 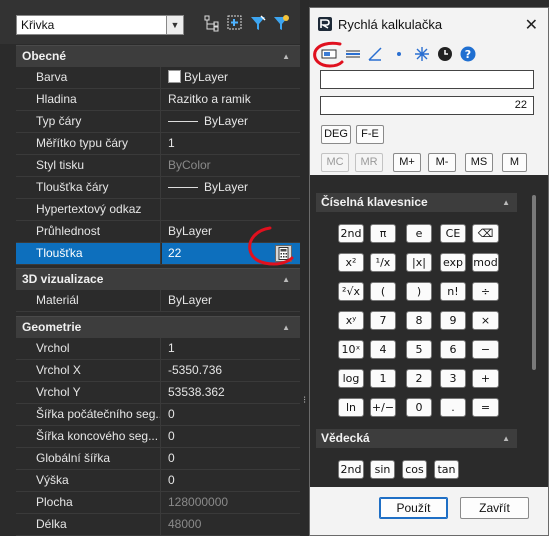 What do you see at coordinates (158, 525) in the screenshot?
I see `property-row: Délka 48000` at bounding box center [158, 525].